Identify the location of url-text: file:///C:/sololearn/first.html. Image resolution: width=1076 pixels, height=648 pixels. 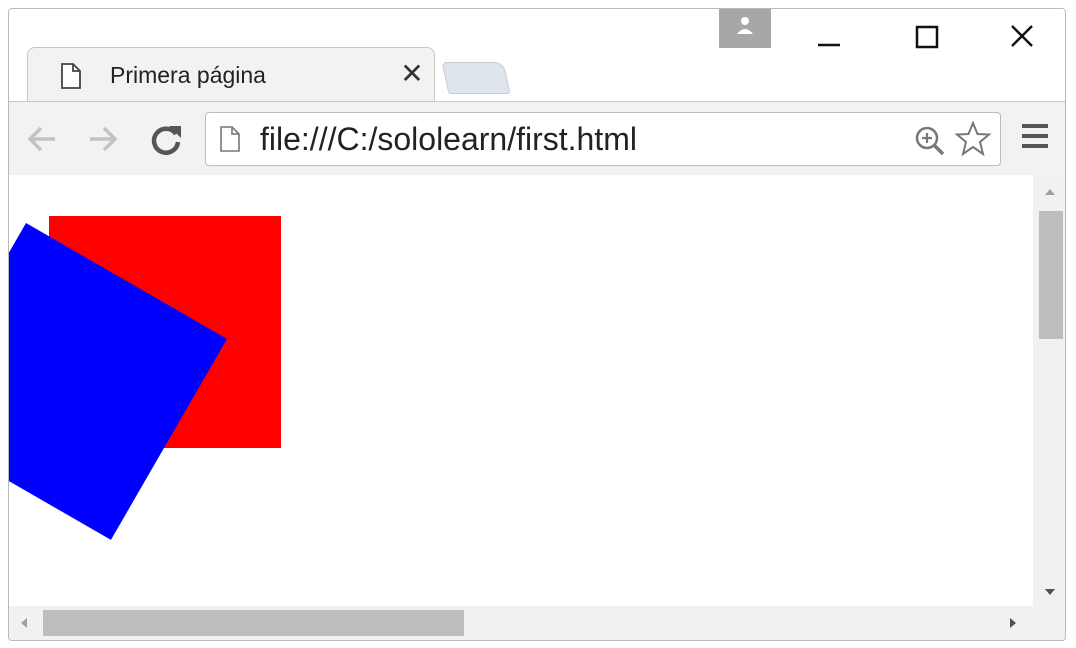
(448, 139).